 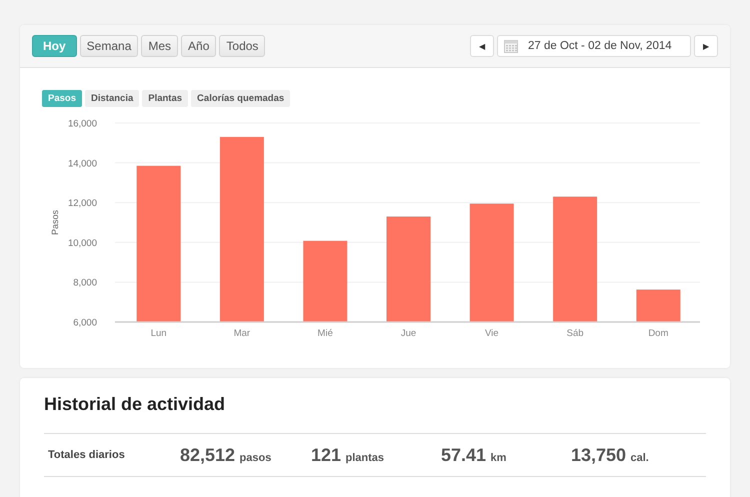 I want to click on date-range-field: 27 de Oct - 02 de Nov, 2014, so click(x=594, y=46).